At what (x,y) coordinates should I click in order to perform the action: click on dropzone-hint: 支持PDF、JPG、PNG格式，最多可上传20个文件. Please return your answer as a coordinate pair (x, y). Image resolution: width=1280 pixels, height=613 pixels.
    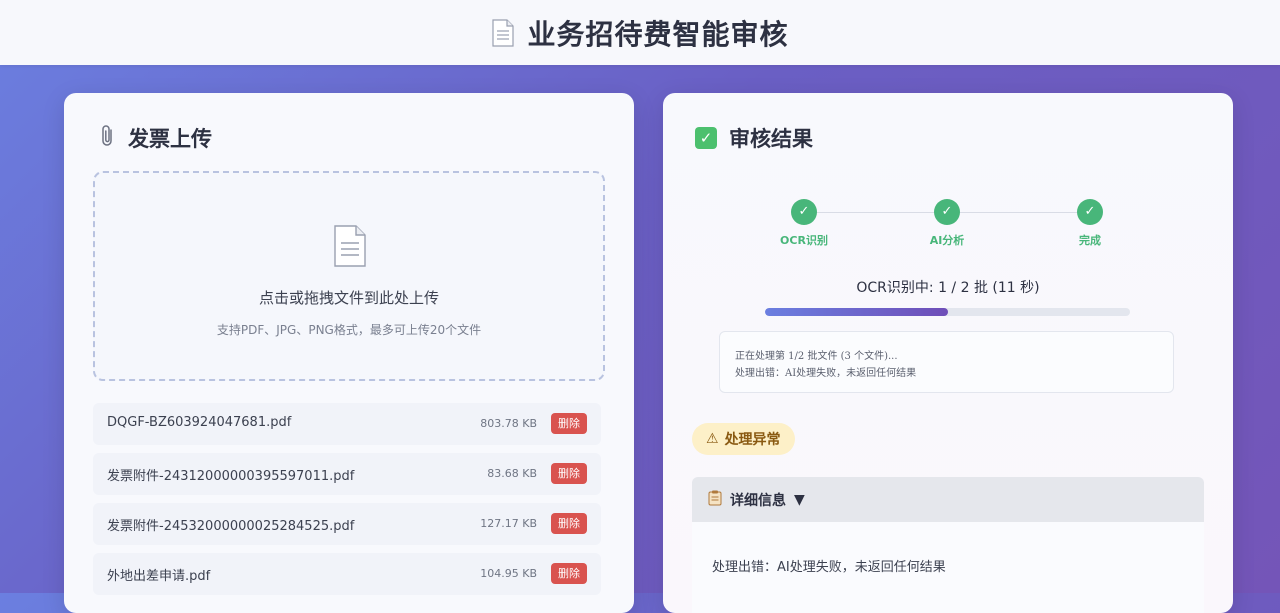
    Looking at the image, I should click on (349, 330).